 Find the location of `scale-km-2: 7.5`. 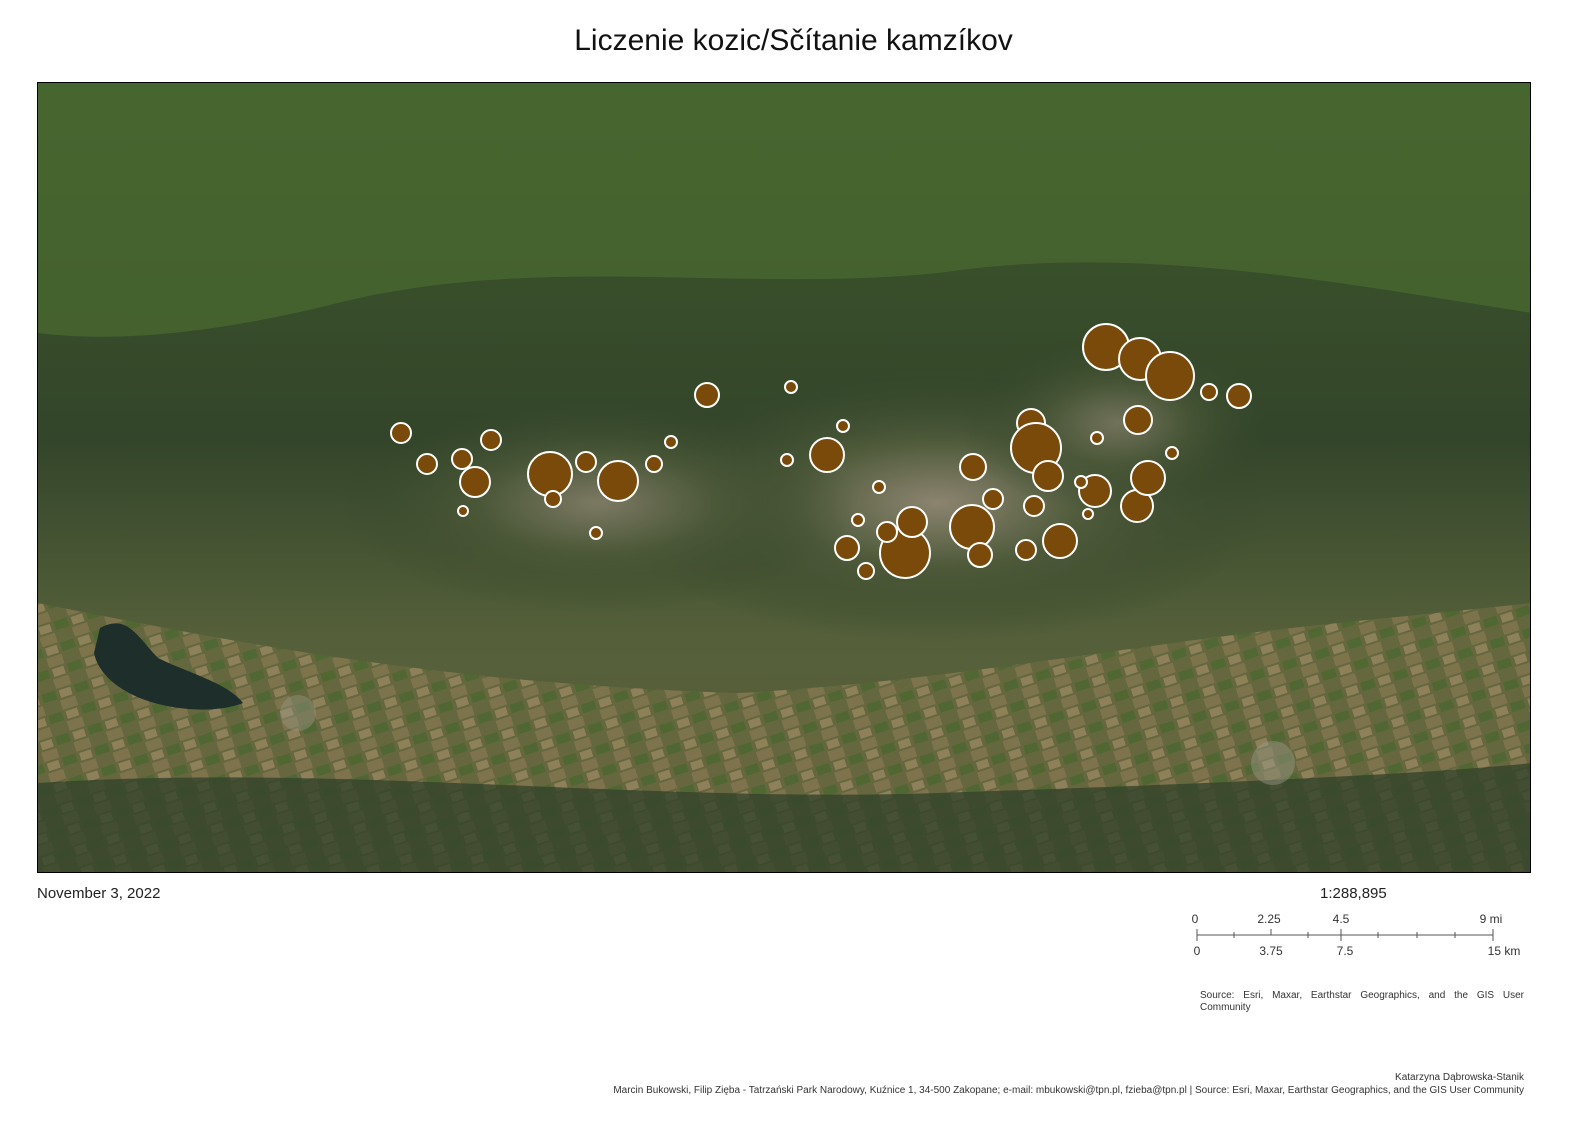

scale-km-2: 7.5 is located at coordinates (1345, 951).